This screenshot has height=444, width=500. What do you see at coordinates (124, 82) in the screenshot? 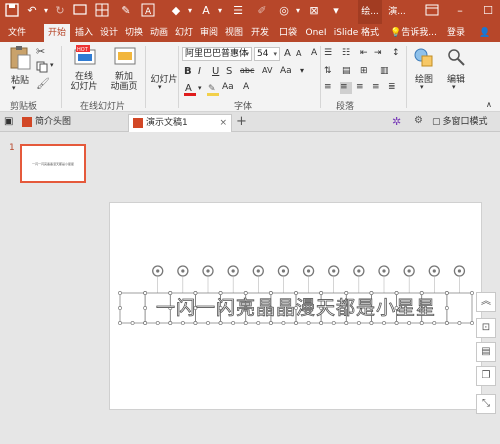
I see `new-anim-button-label: 新加 动画页` at bounding box center [124, 82].